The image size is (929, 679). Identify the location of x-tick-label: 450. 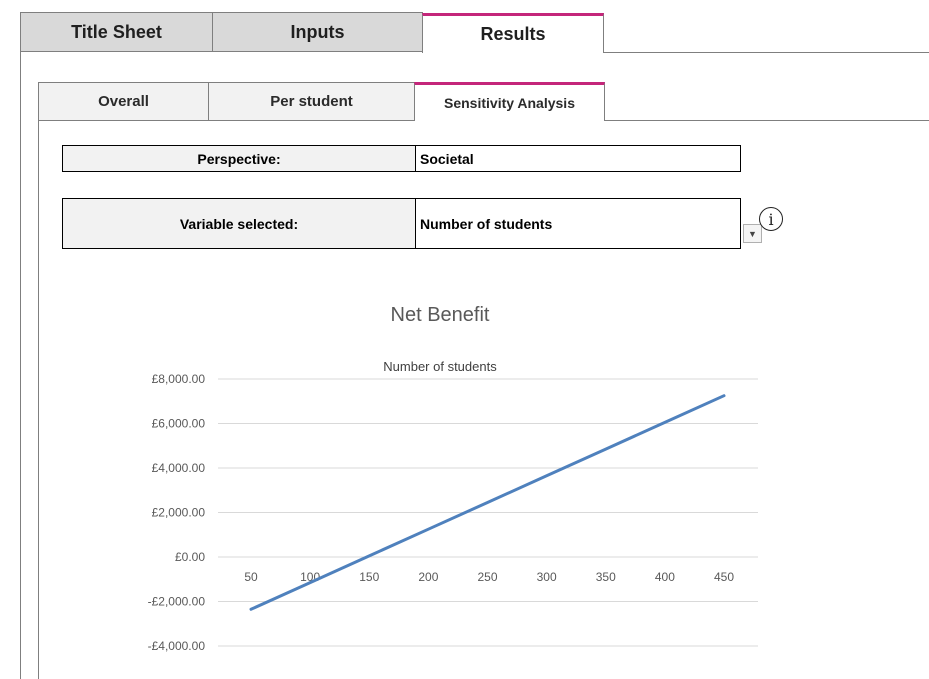
(724, 577).